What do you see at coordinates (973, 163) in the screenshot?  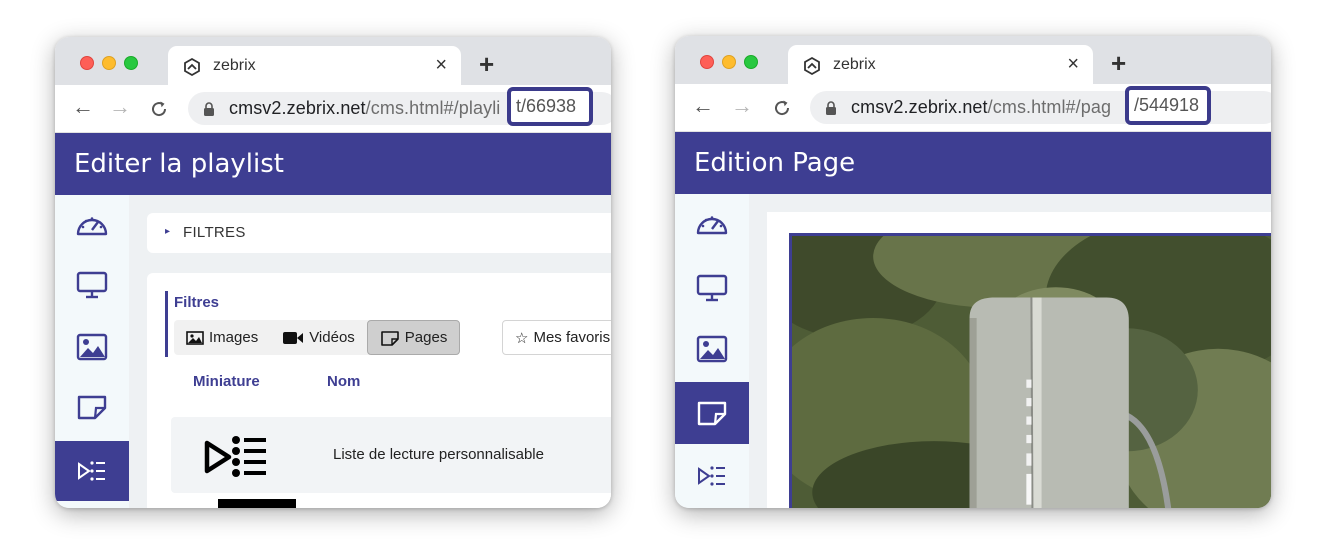 I see `app-header: Edition Page` at bounding box center [973, 163].